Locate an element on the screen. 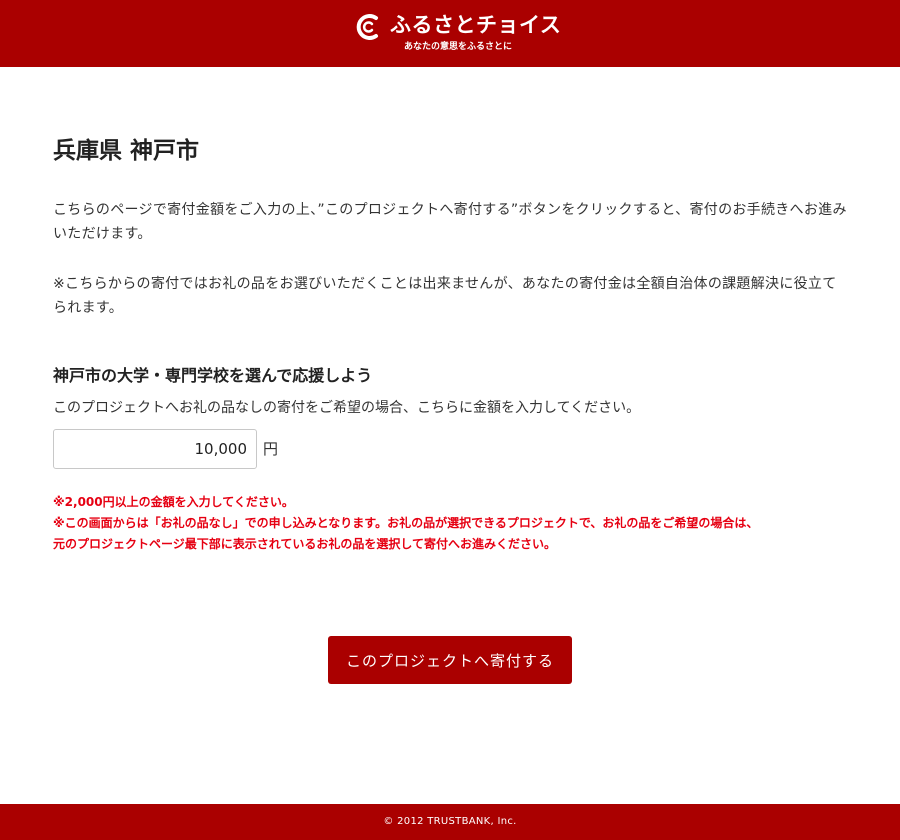 Image resolution: width=900 pixels, height=840 pixels. furusato-choice-logo-icon is located at coordinates (367, 27).